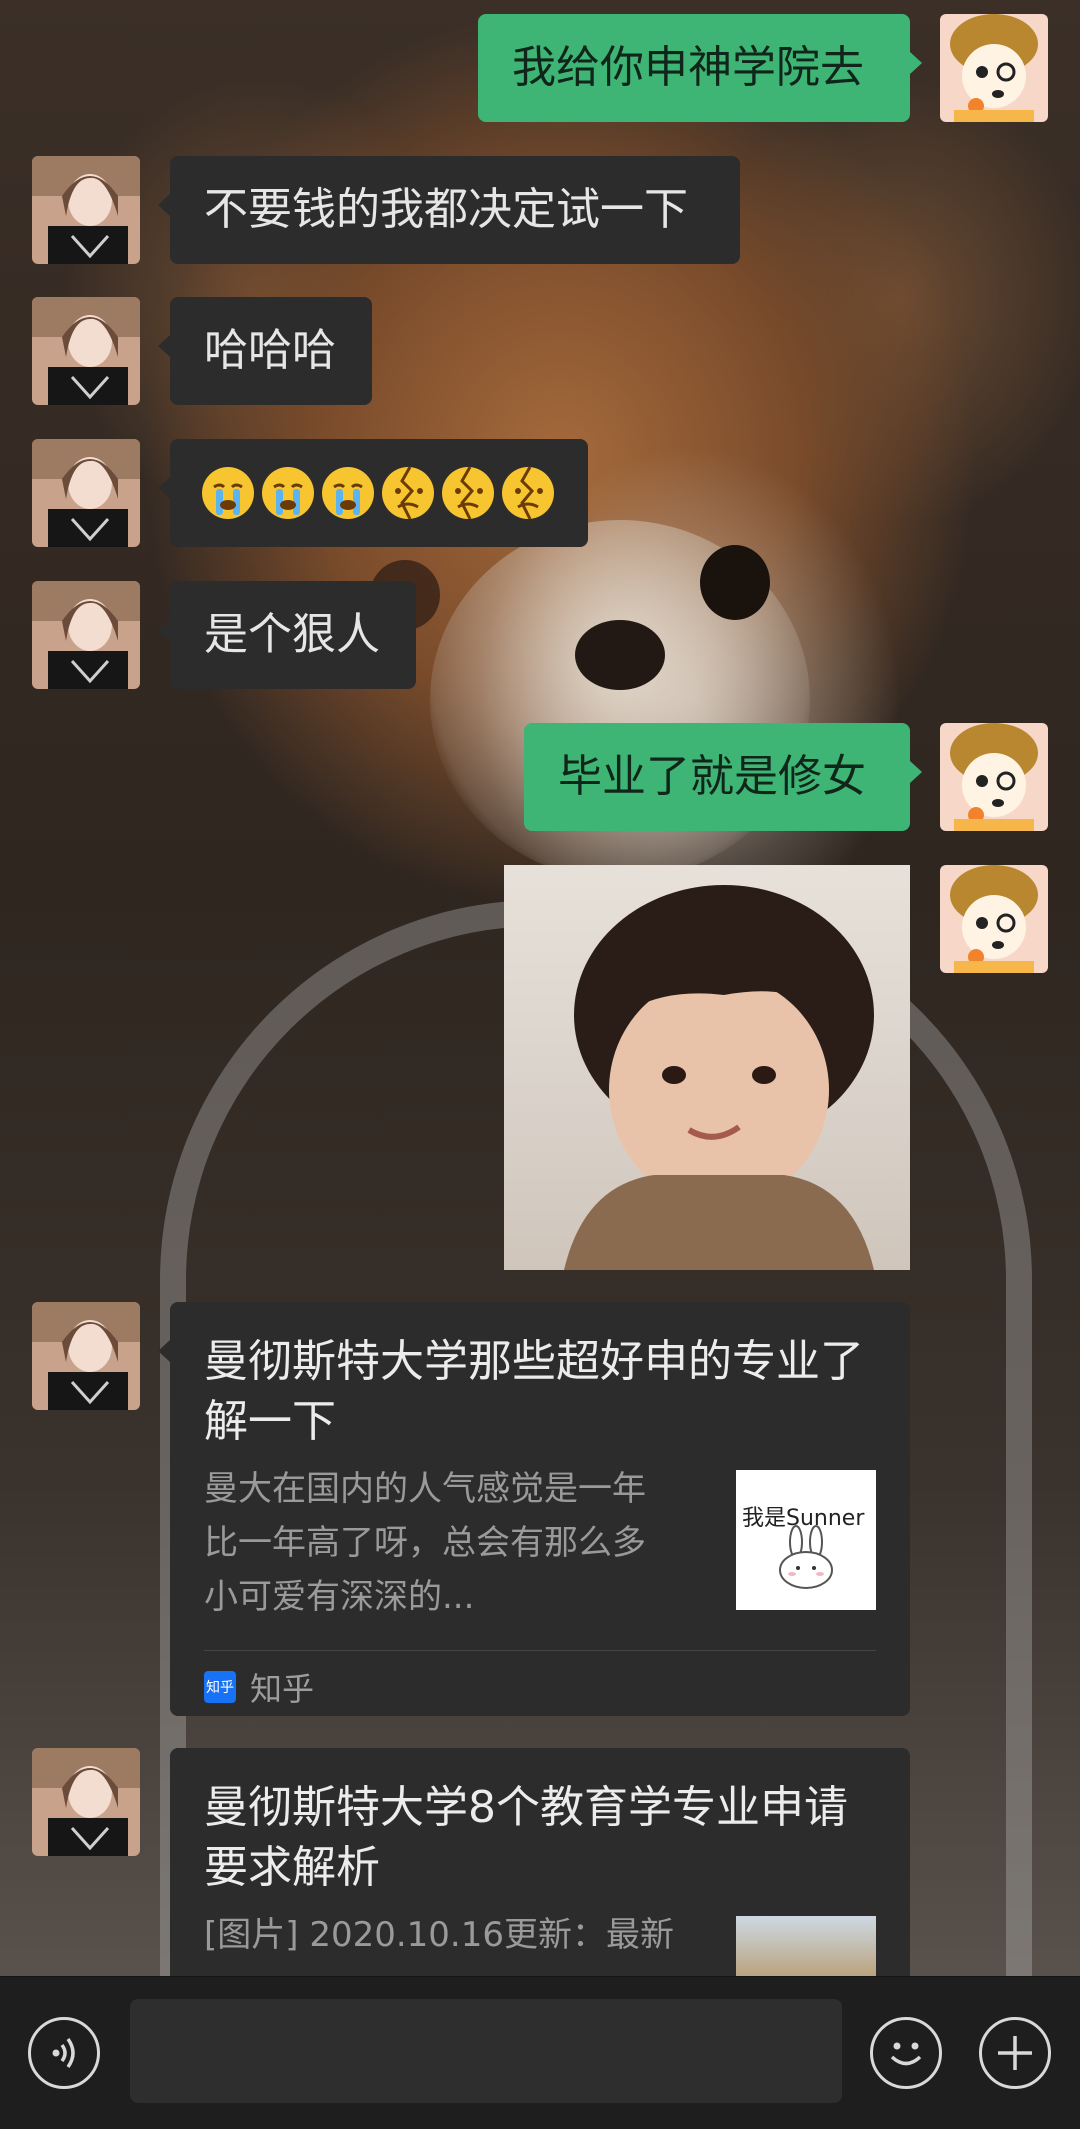  I want to click on voice-icon, so click(63, 2053).